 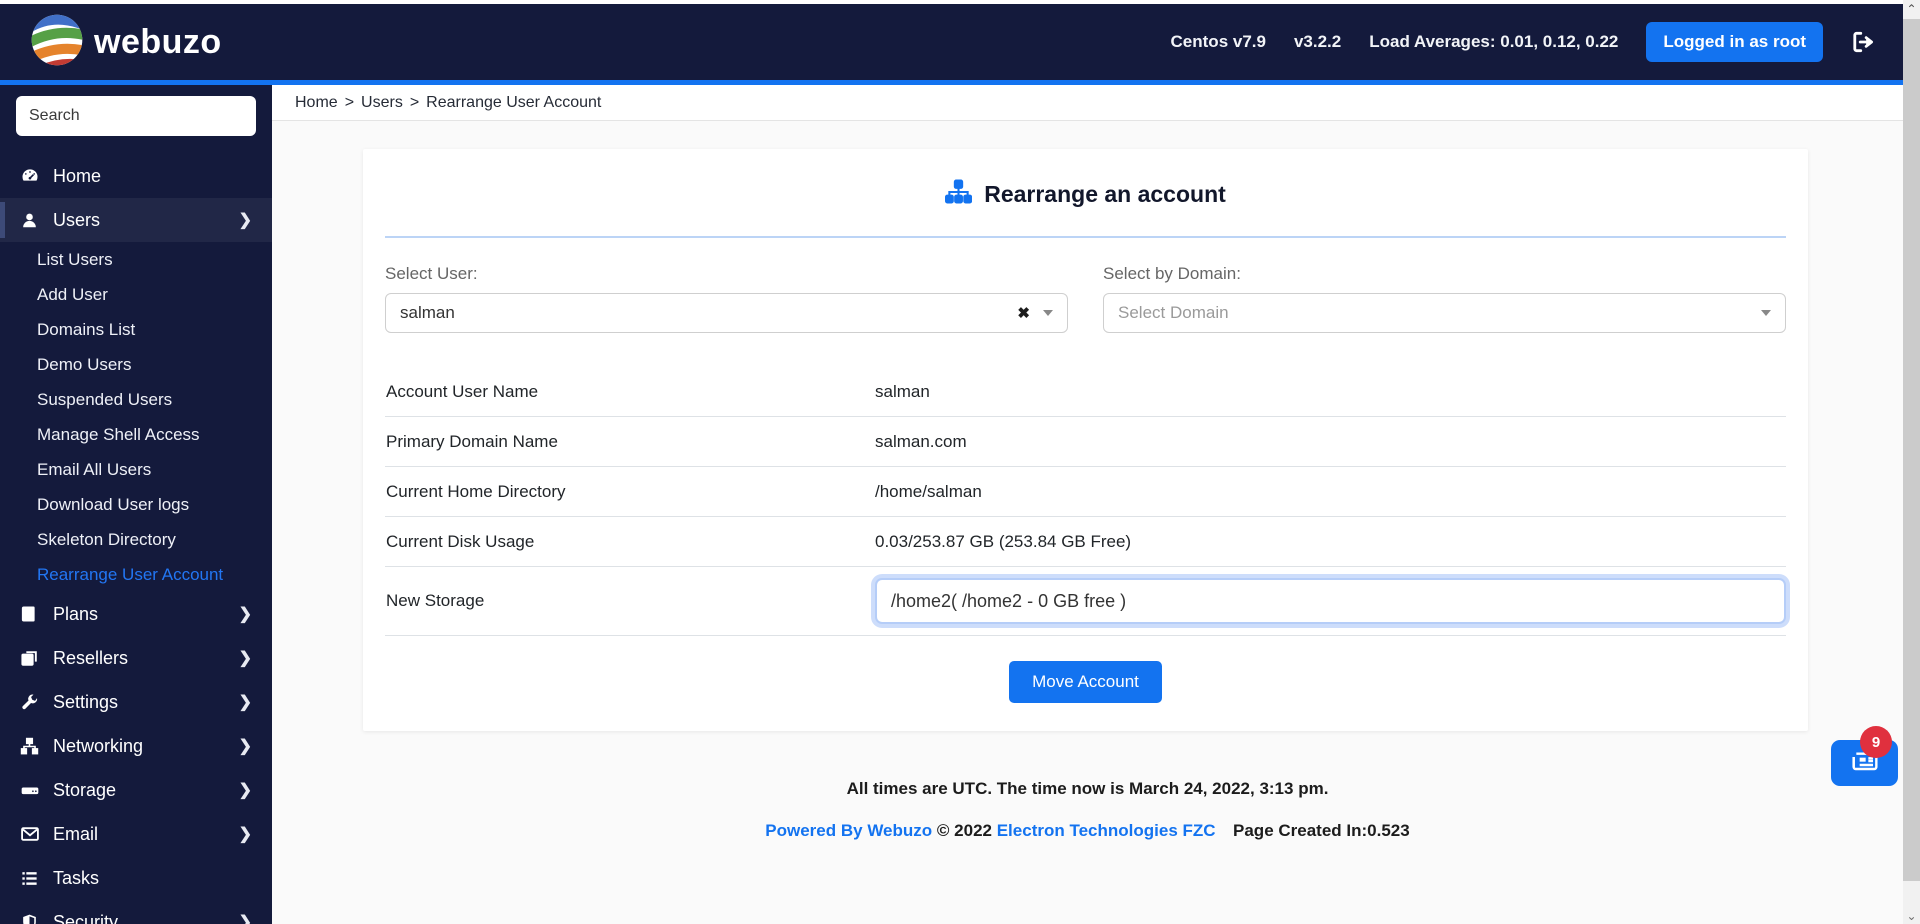 I want to click on scroll-down-arrow-icon: ⌄, so click(x=1911, y=915).